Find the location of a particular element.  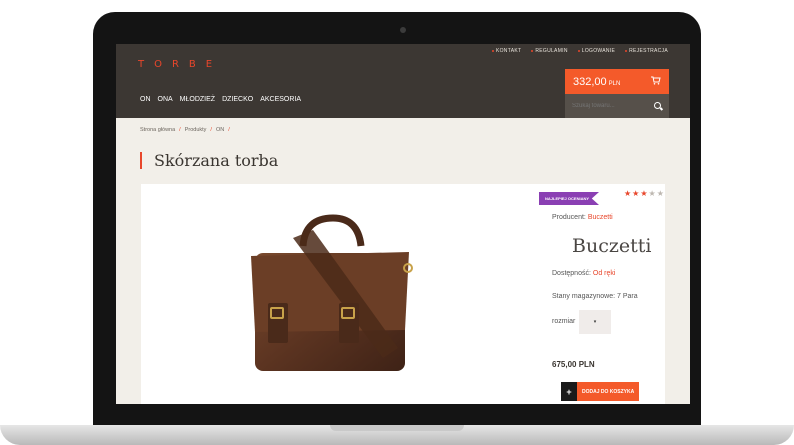

breadcrumb-on: ON is located at coordinates (220, 130).